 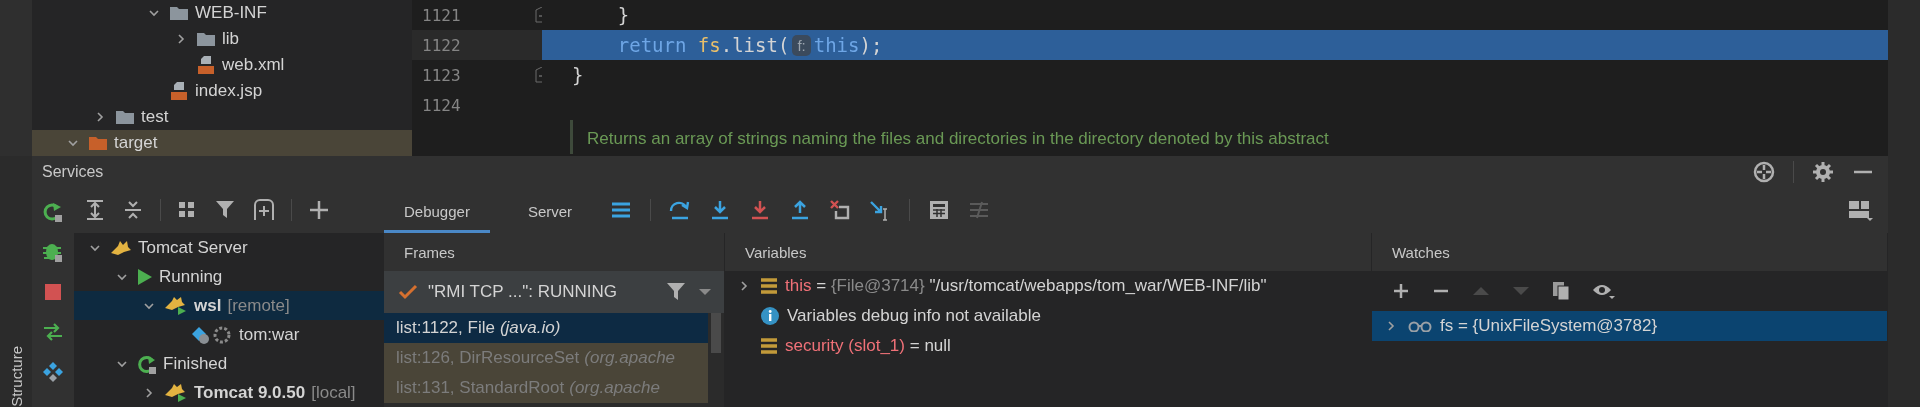 What do you see at coordinates (429, 252) in the screenshot?
I see `panel-title: Frames` at bounding box center [429, 252].